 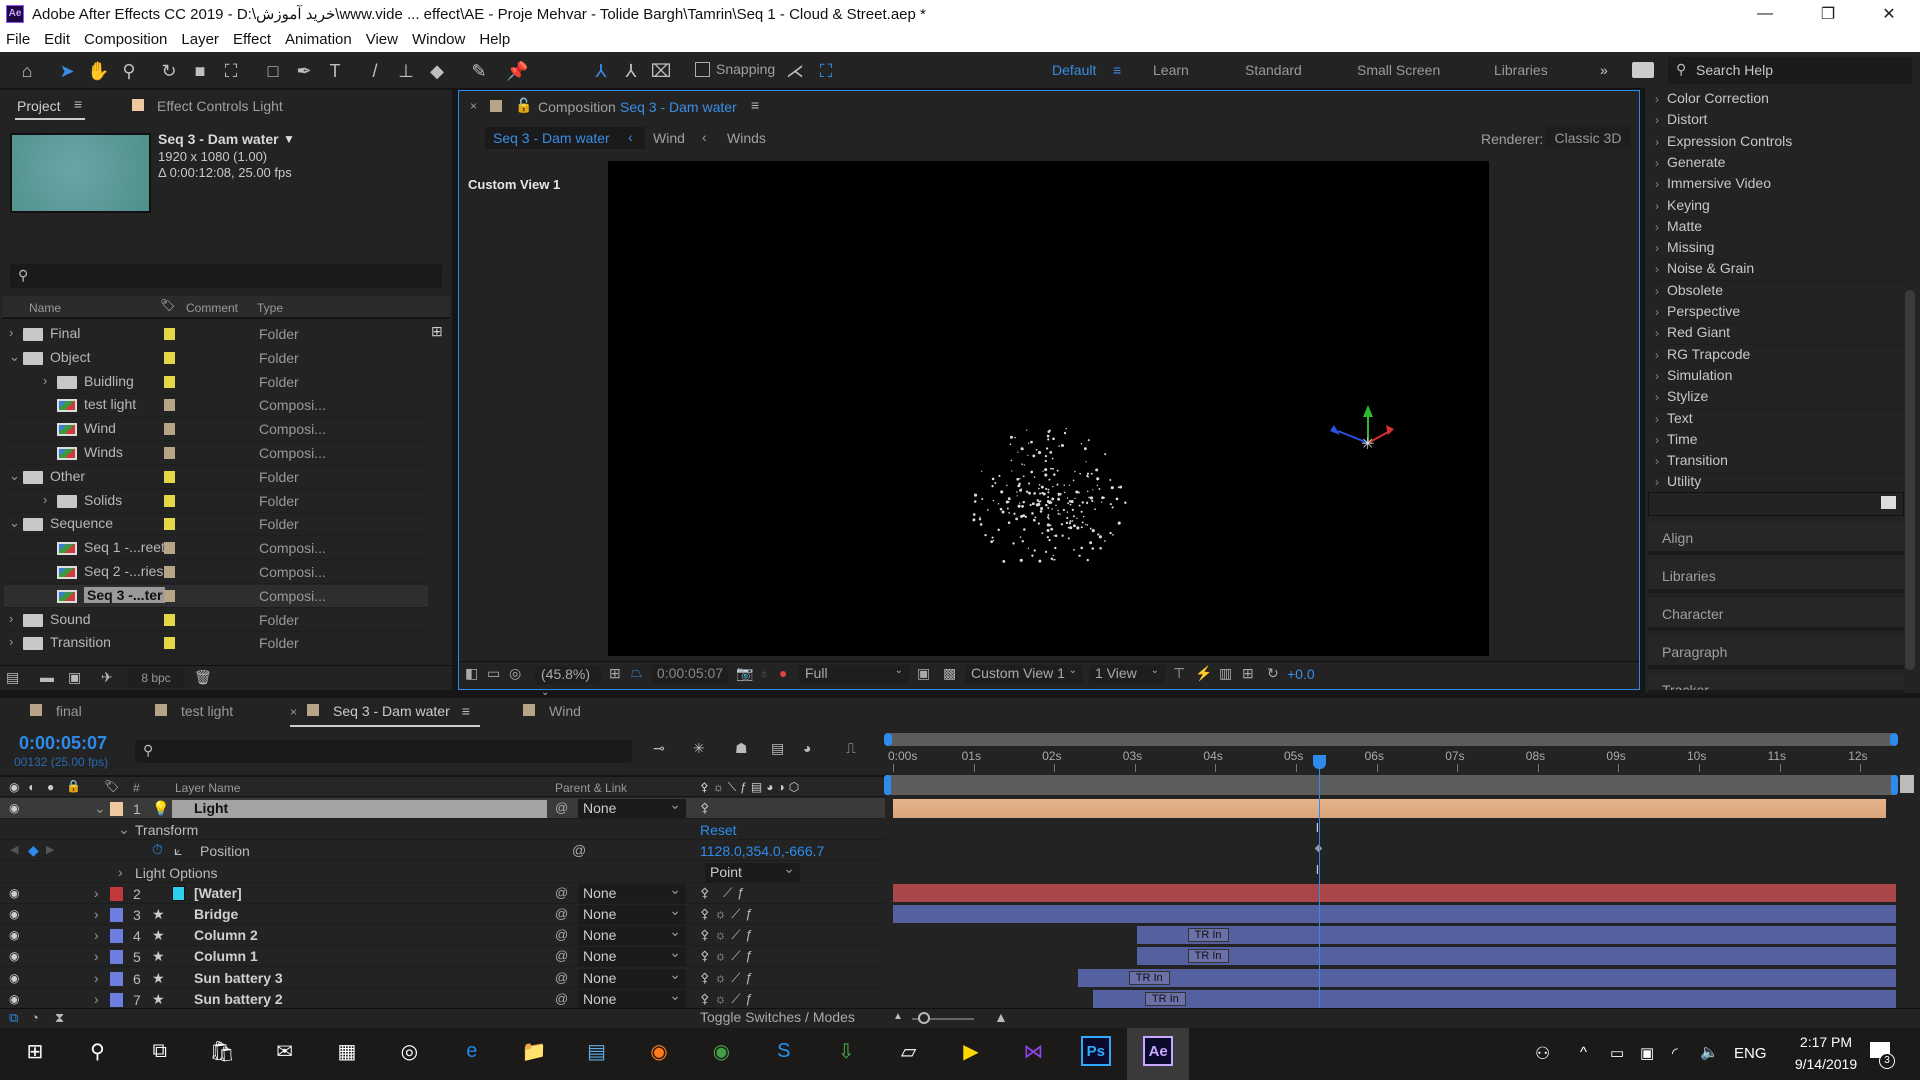 What do you see at coordinates (1777, 399) in the screenshot?
I see `effect-category: › Stylize` at bounding box center [1777, 399].